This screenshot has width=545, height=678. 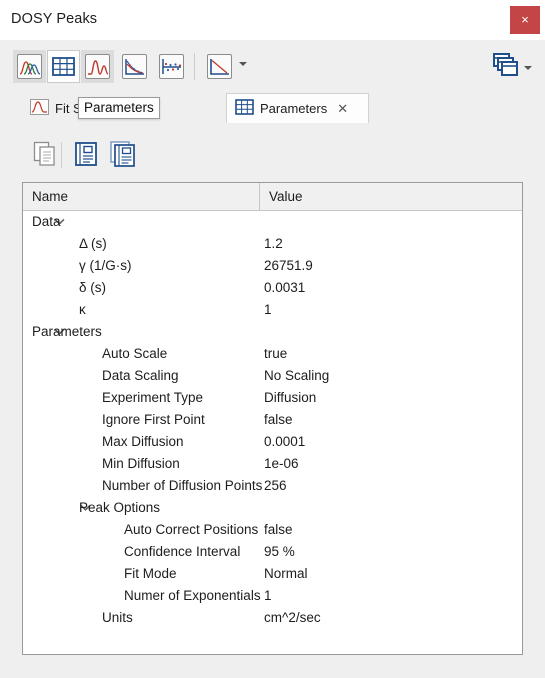 I want to click on multi-spectra-icon, so click(x=29, y=66).